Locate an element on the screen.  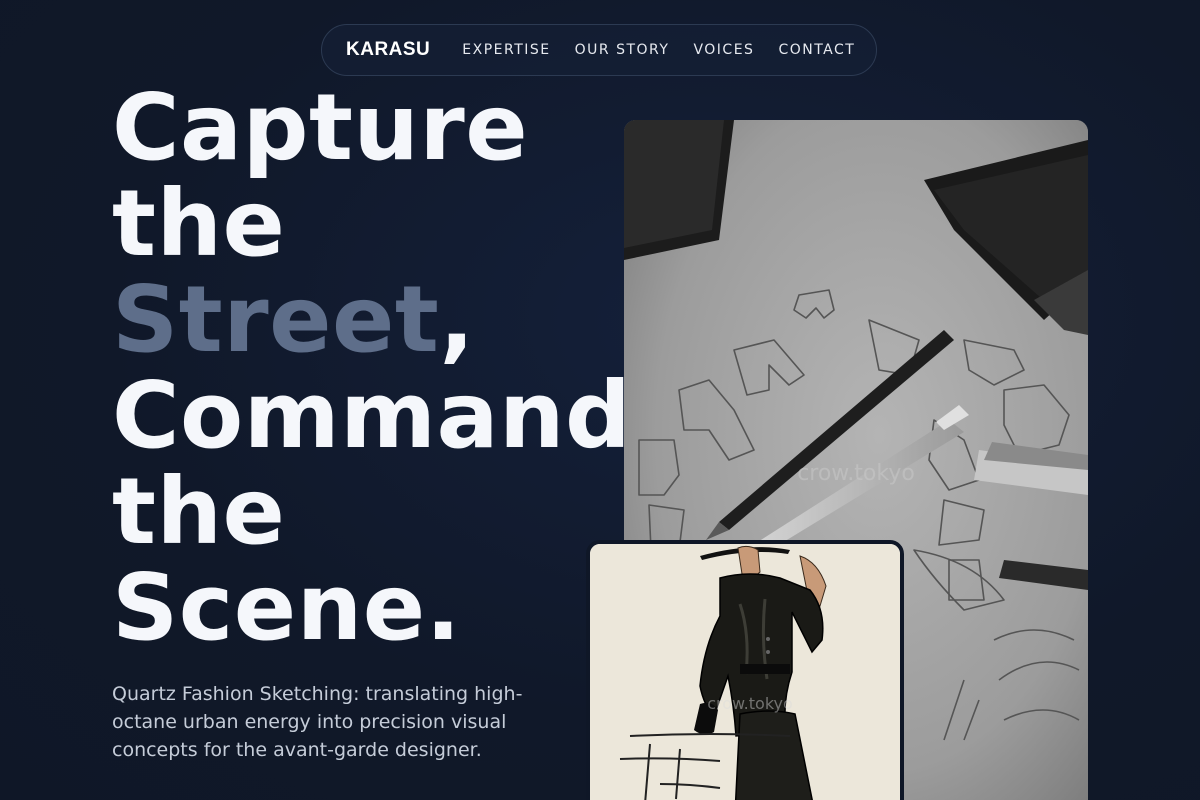
headline-comma: , is located at coordinates (457, 319).